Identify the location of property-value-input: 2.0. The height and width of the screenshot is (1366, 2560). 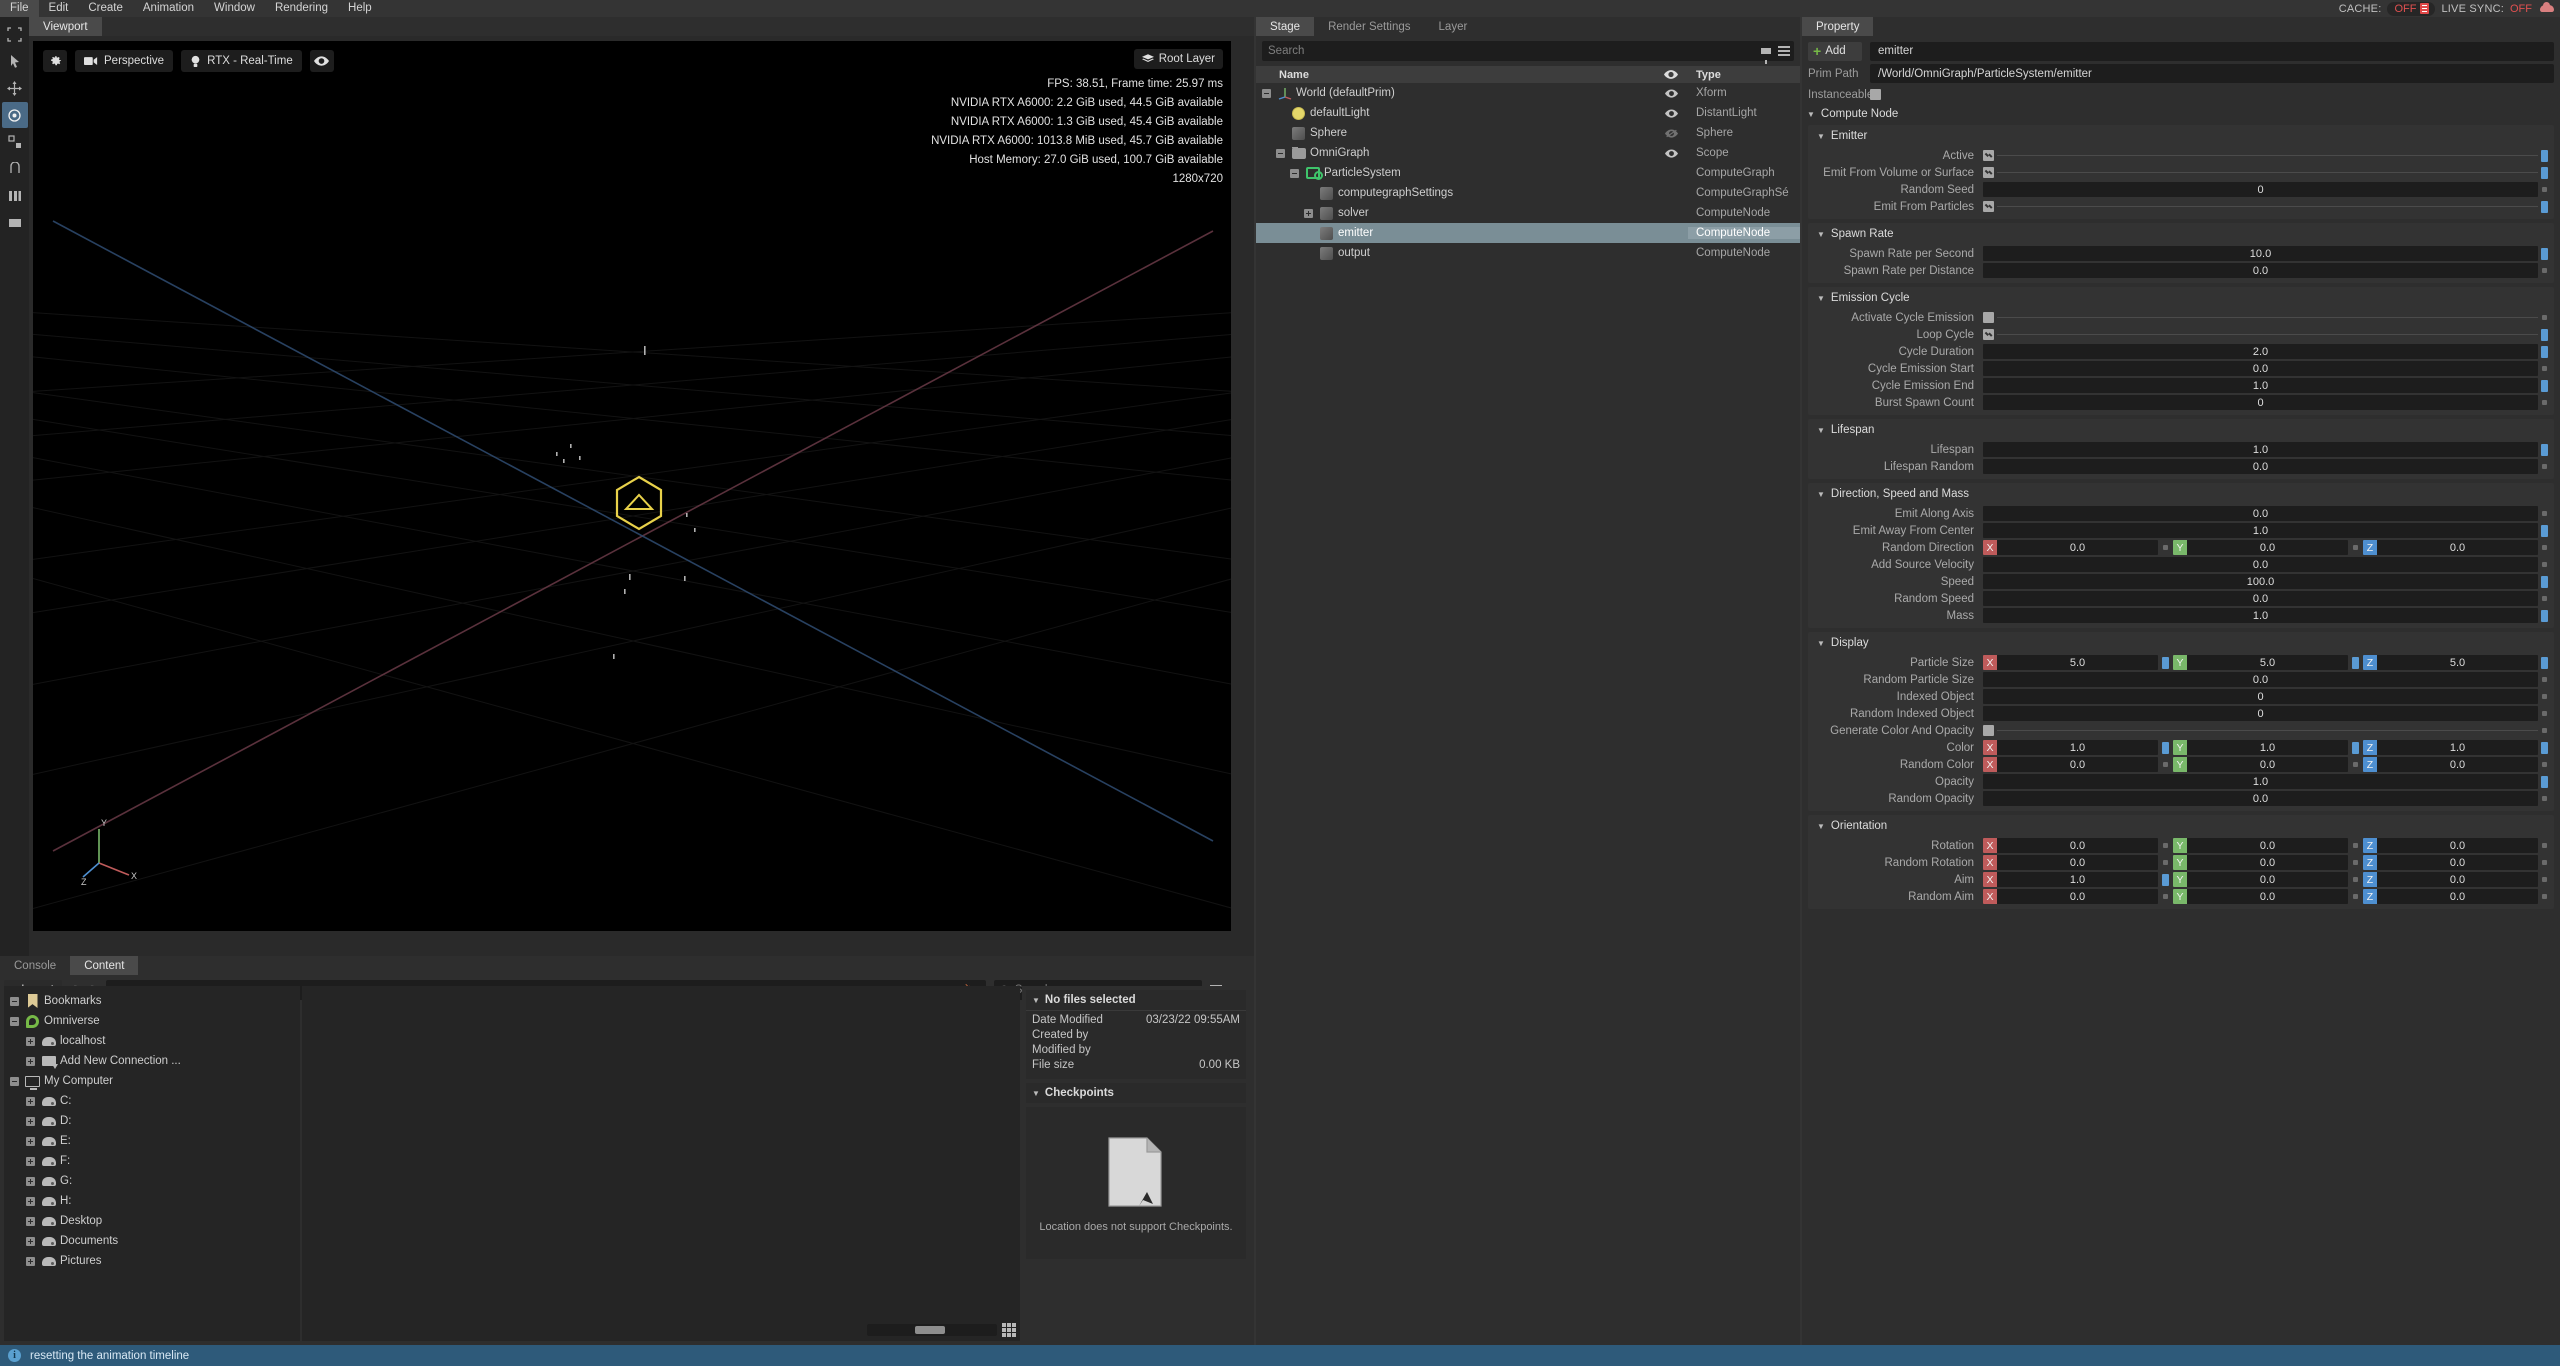
(2260, 351).